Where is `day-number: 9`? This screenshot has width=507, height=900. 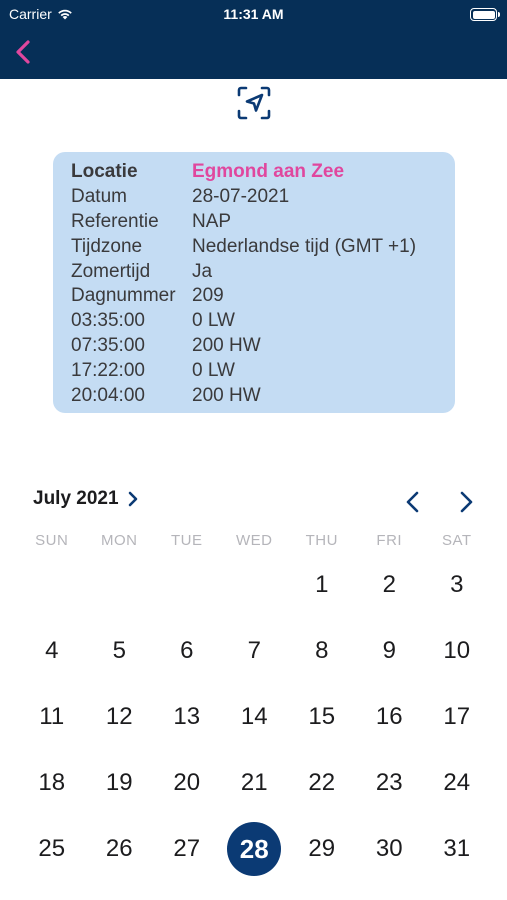
day-number: 9 is located at coordinates (389, 650).